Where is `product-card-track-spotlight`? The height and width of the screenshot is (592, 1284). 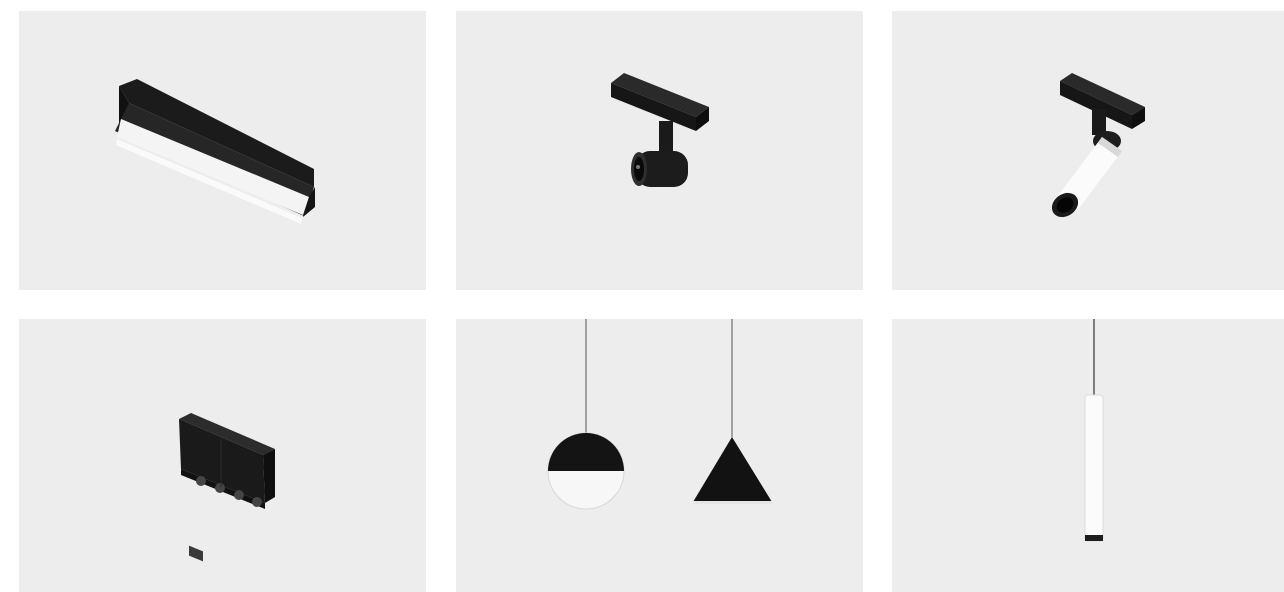 product-card-track-spotlight is located at coordinates (659, 150).